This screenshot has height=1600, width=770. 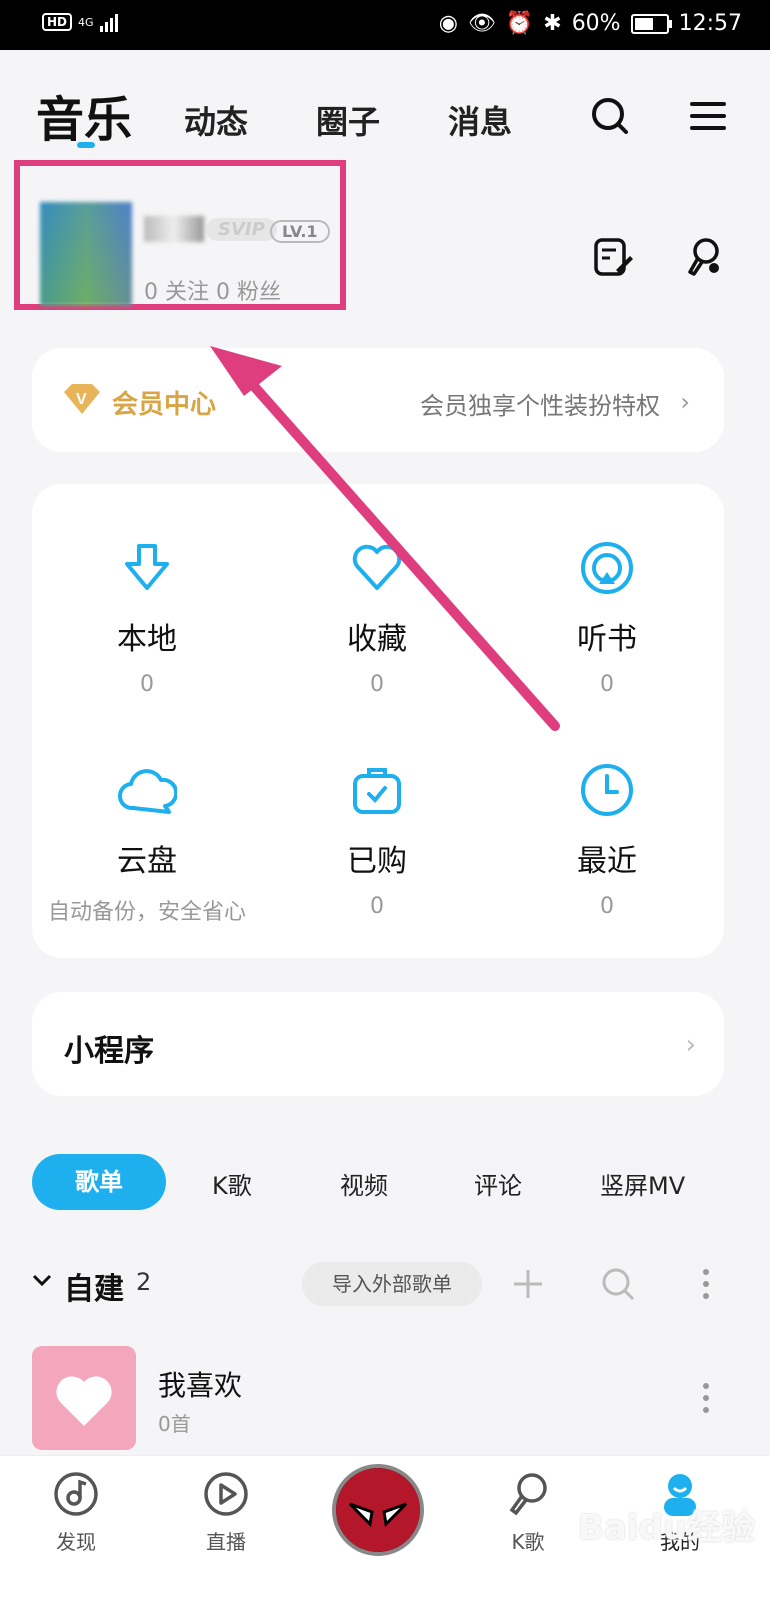 What do you see at coordinates (377, 639) in the screenshot?
I see `grid-label: 收藏` at bounding box center [377, 639].